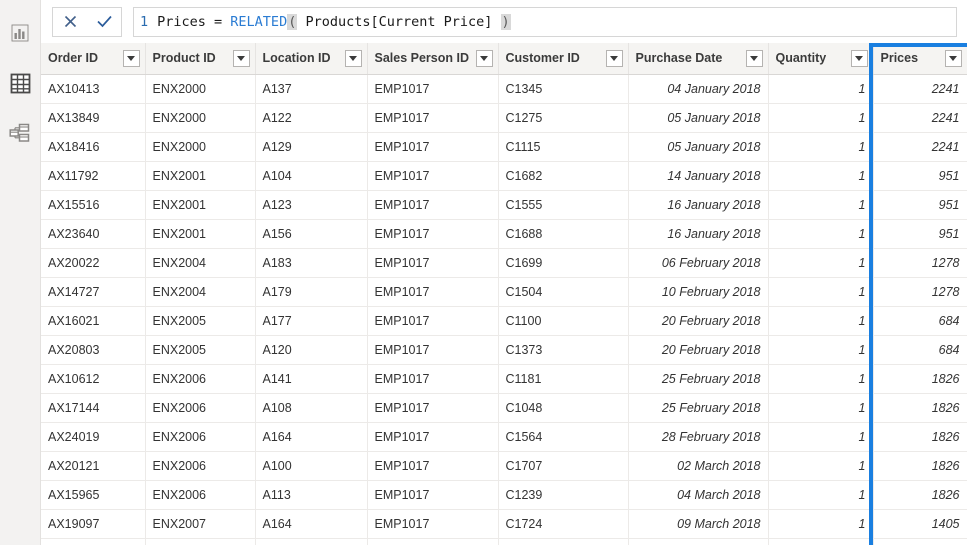  Describe the element at coordinates (93, 234) in the screenshot. I see `cell-order-id: AX23640` at that location.